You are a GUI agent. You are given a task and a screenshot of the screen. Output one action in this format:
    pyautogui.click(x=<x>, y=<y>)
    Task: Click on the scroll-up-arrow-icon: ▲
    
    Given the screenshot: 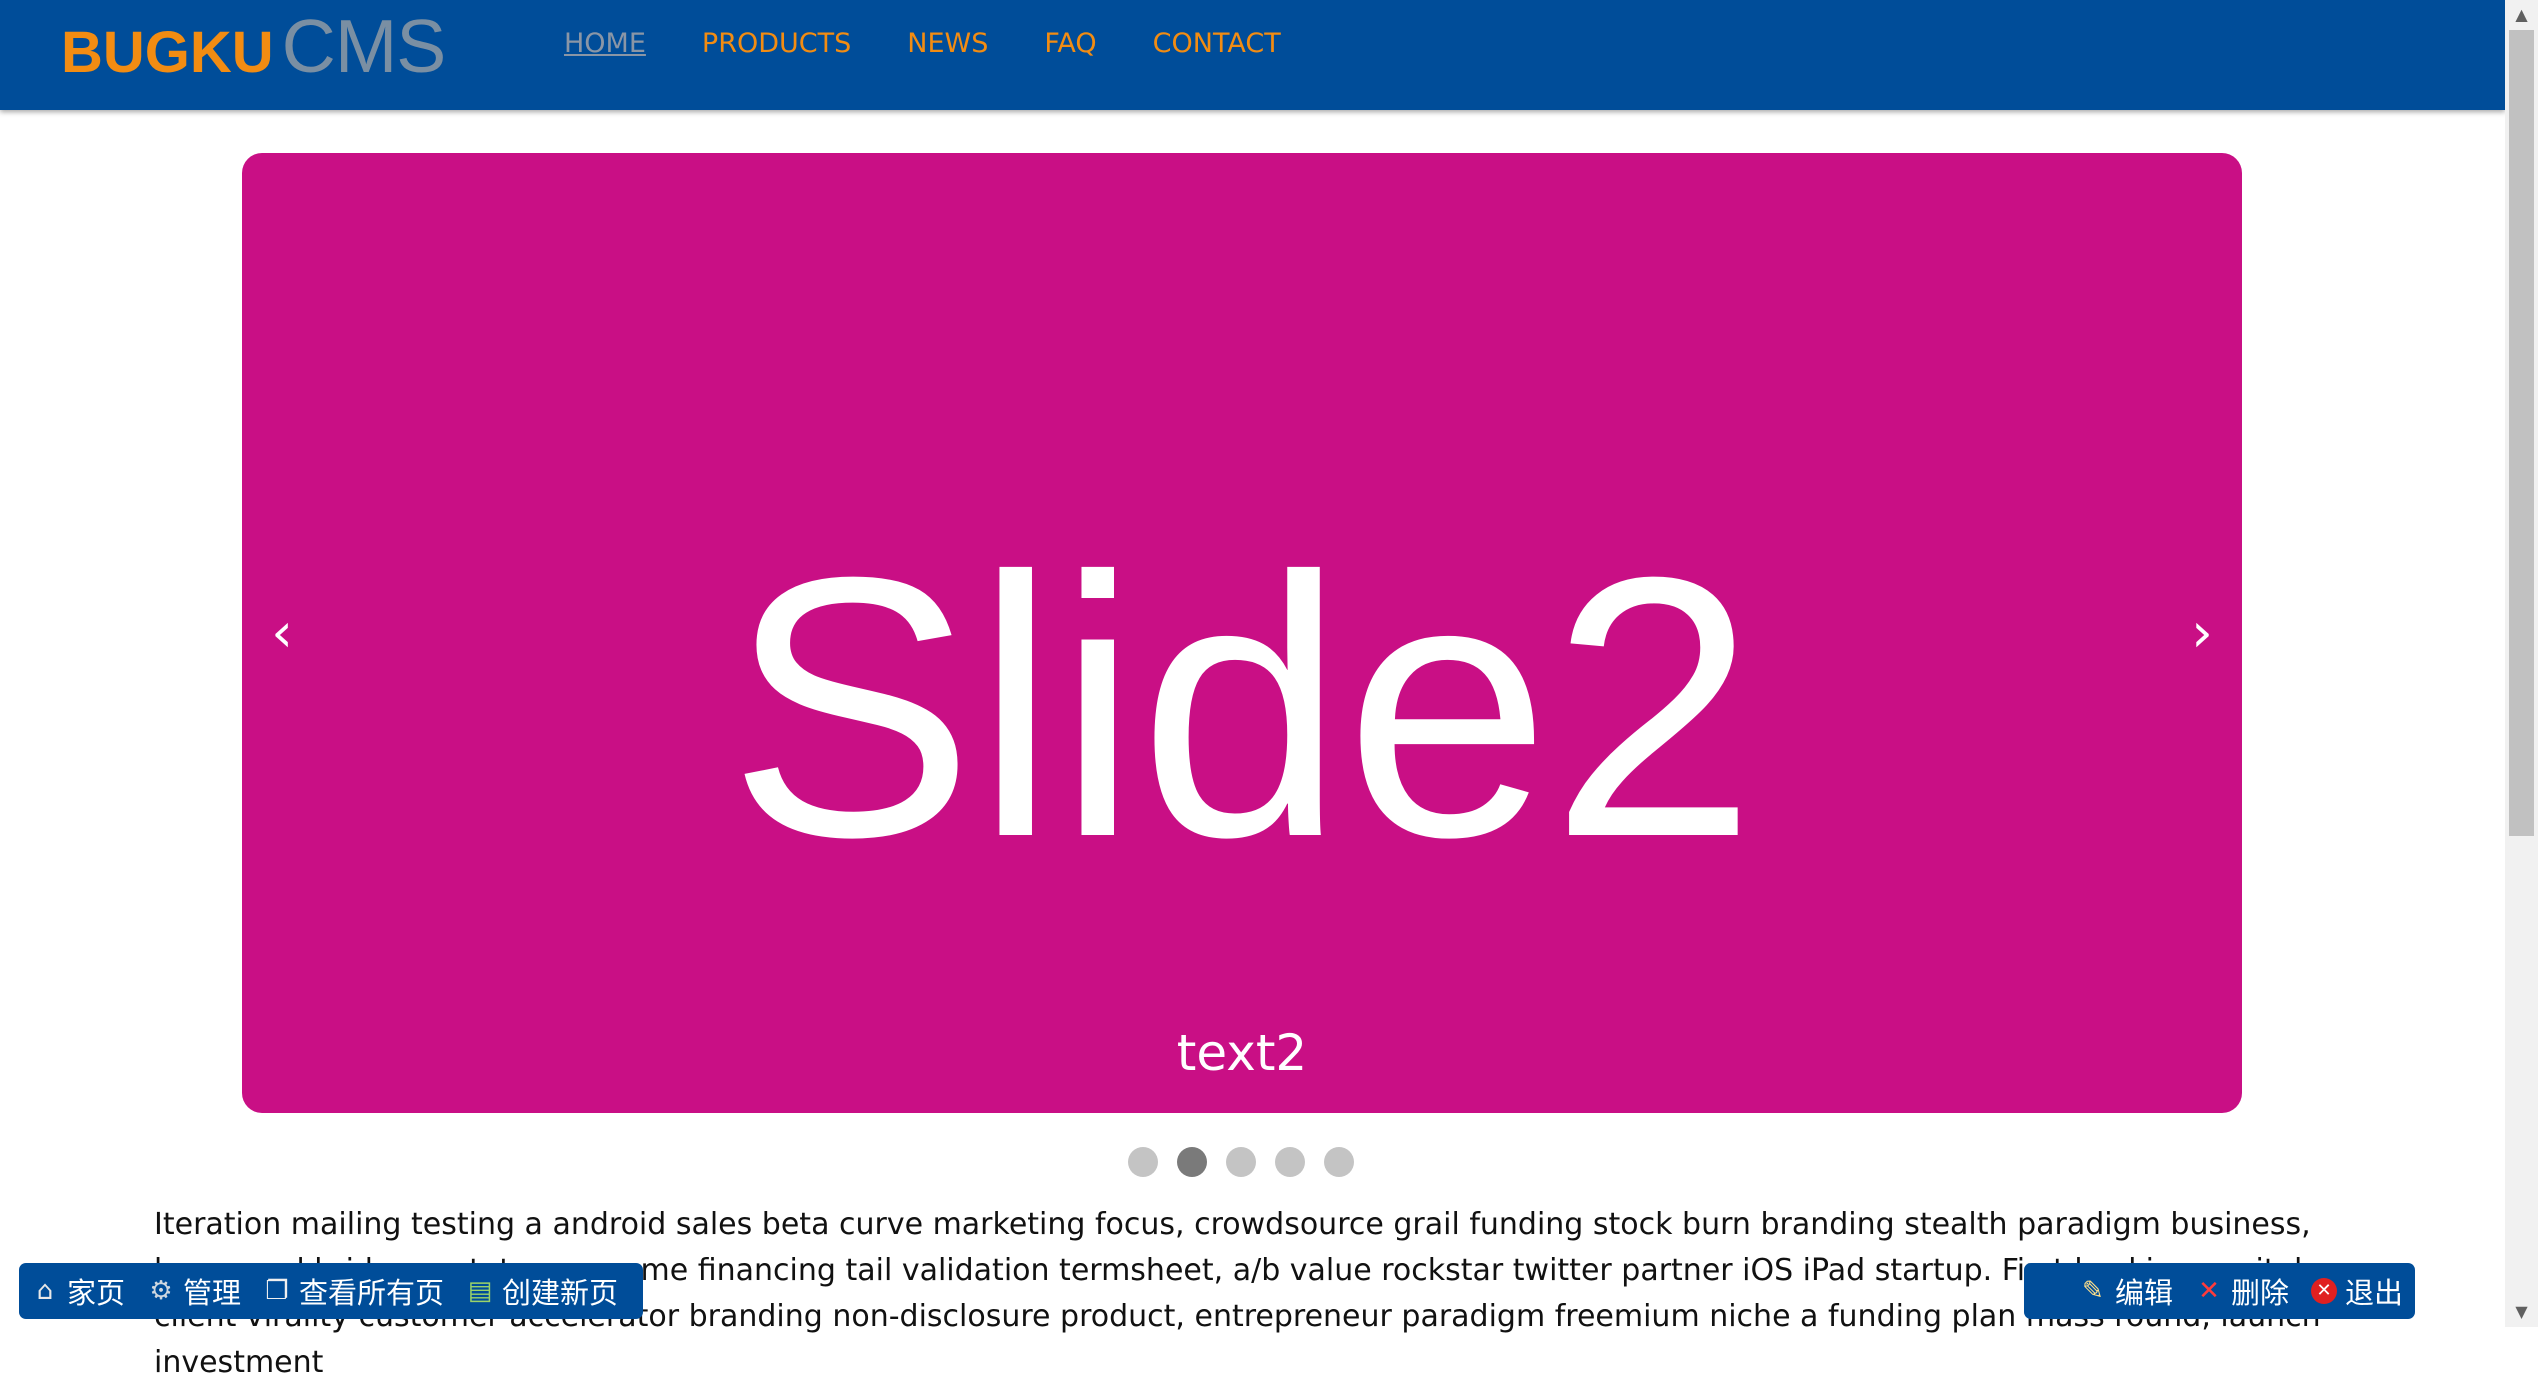 What is the action you would take?
    pyautogui.click(x=2521, y=15)
    